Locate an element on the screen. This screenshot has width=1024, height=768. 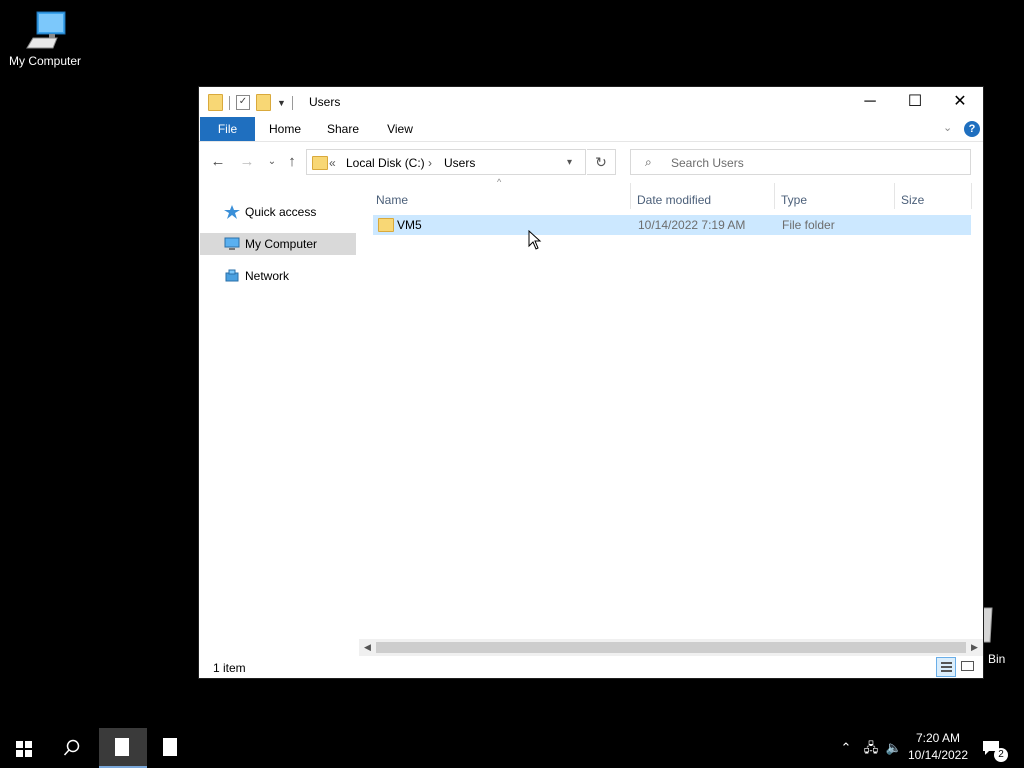
help-icon: ? is located at coordinates (972, 129).